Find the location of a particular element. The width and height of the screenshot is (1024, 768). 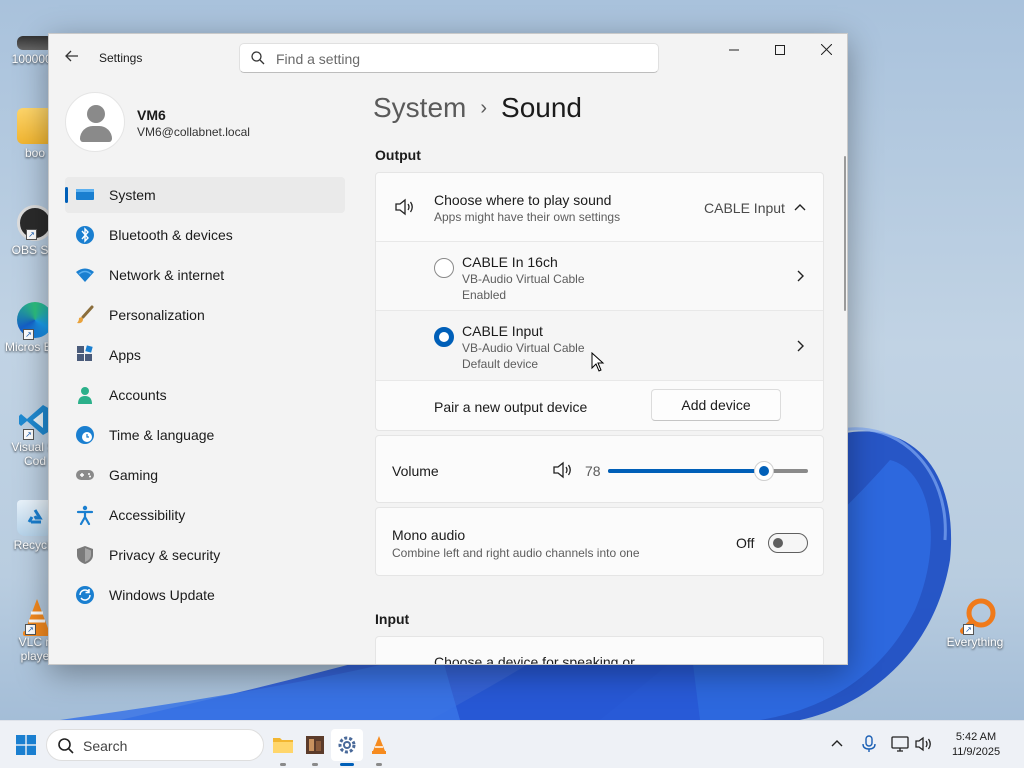

settings-search is located at coordinates (449, 58).